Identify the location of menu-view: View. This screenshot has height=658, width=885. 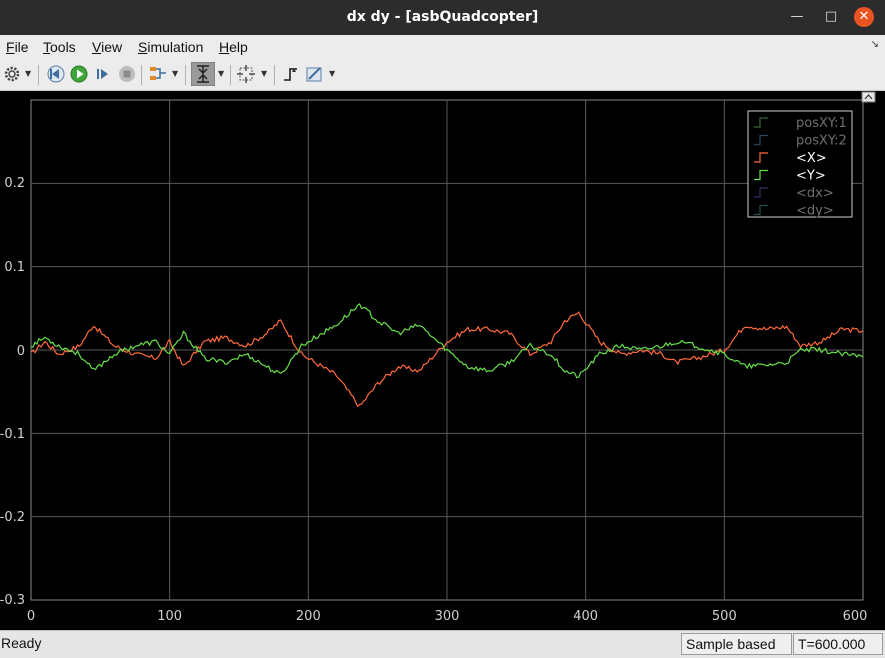
(107, 47).